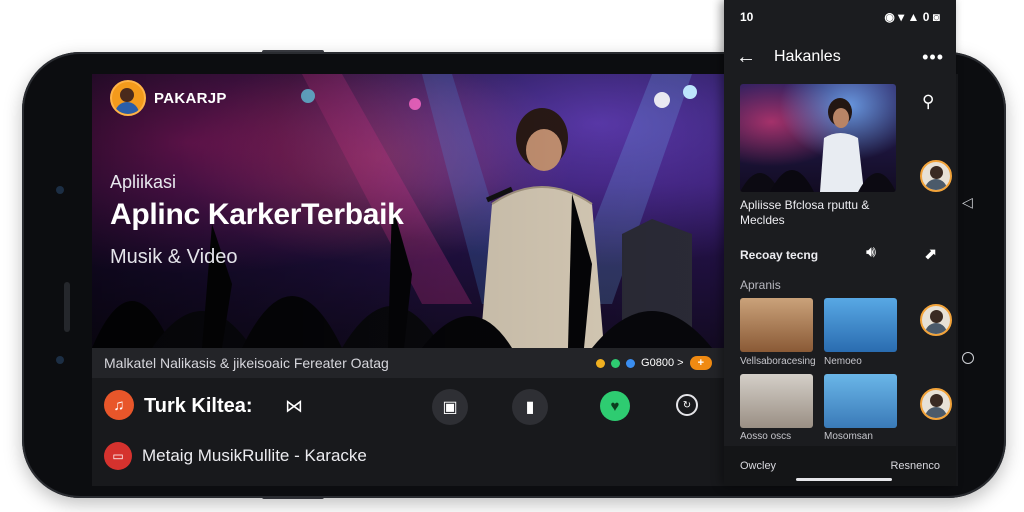  Describe the element at coordinates (840, 17) in the screenshot. I see `status-bar: 10 ◉ ▾ ▲ 0 ◙` at that location.